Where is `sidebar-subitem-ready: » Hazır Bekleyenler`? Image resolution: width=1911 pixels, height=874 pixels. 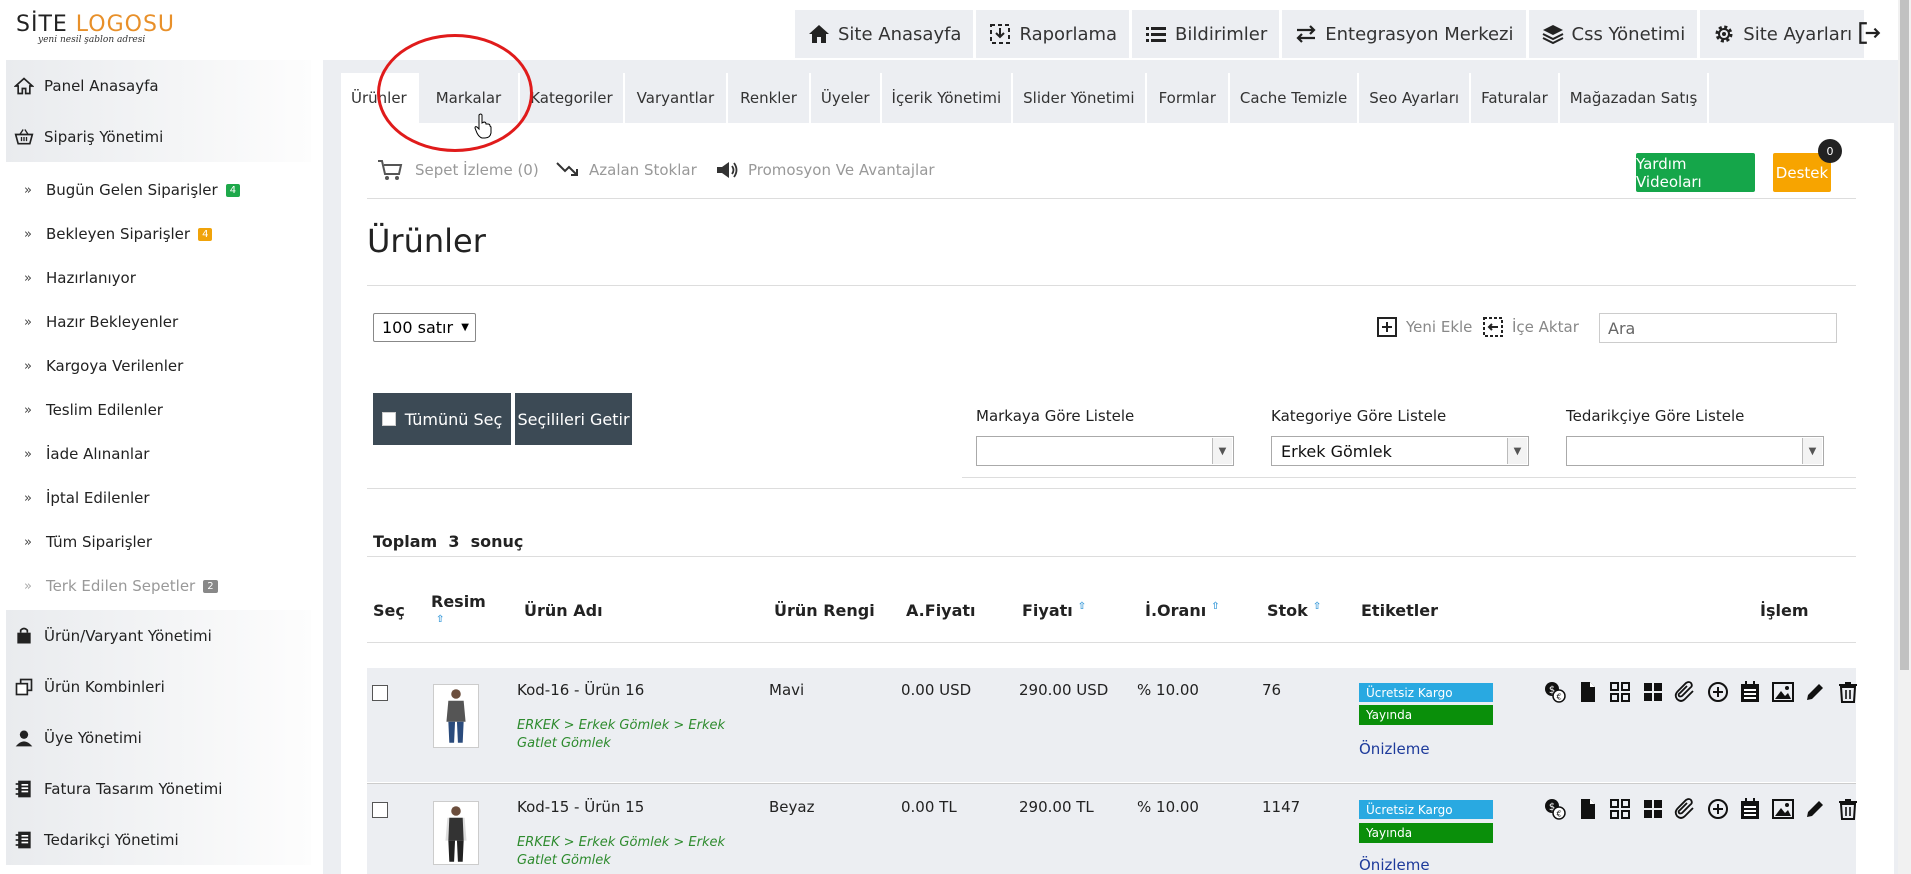
sidebar-subitem-ready: » Hazır Bekleyenler is located at coordinates (158, 322).